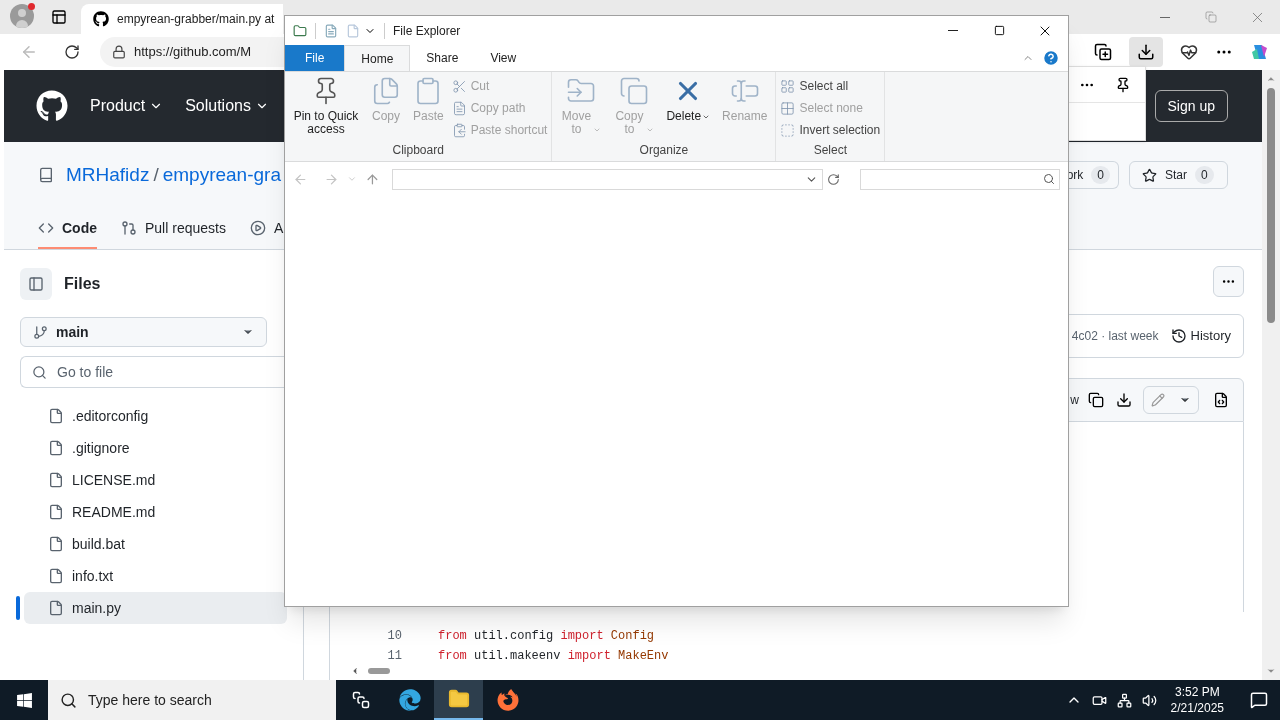 This screenshot has width=1280, height=720. Describe the element at coordinates (67, 229) in the screenshot. I see `repo-tab: Code` at that location.